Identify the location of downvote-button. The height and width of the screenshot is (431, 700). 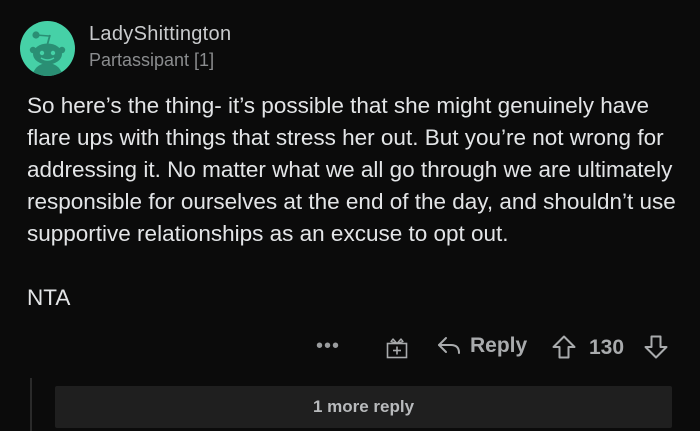
(656, 349).